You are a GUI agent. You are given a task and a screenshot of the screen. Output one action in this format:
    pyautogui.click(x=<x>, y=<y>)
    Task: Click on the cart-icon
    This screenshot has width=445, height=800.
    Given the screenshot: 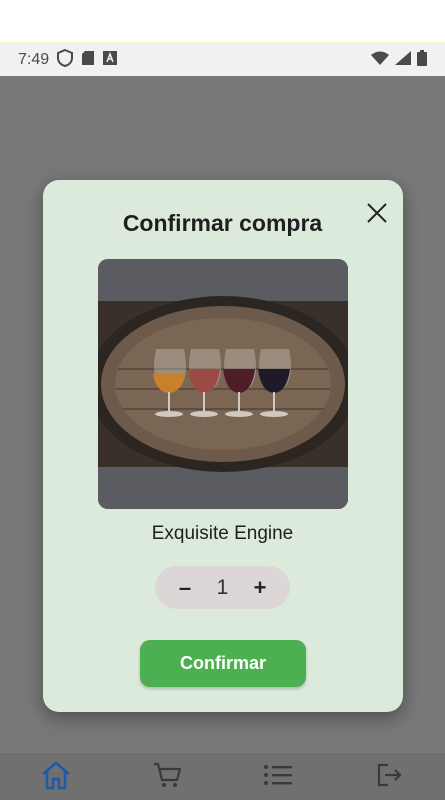 What is the action you would take?
    pyautogui.click(x=167, y=777)
    